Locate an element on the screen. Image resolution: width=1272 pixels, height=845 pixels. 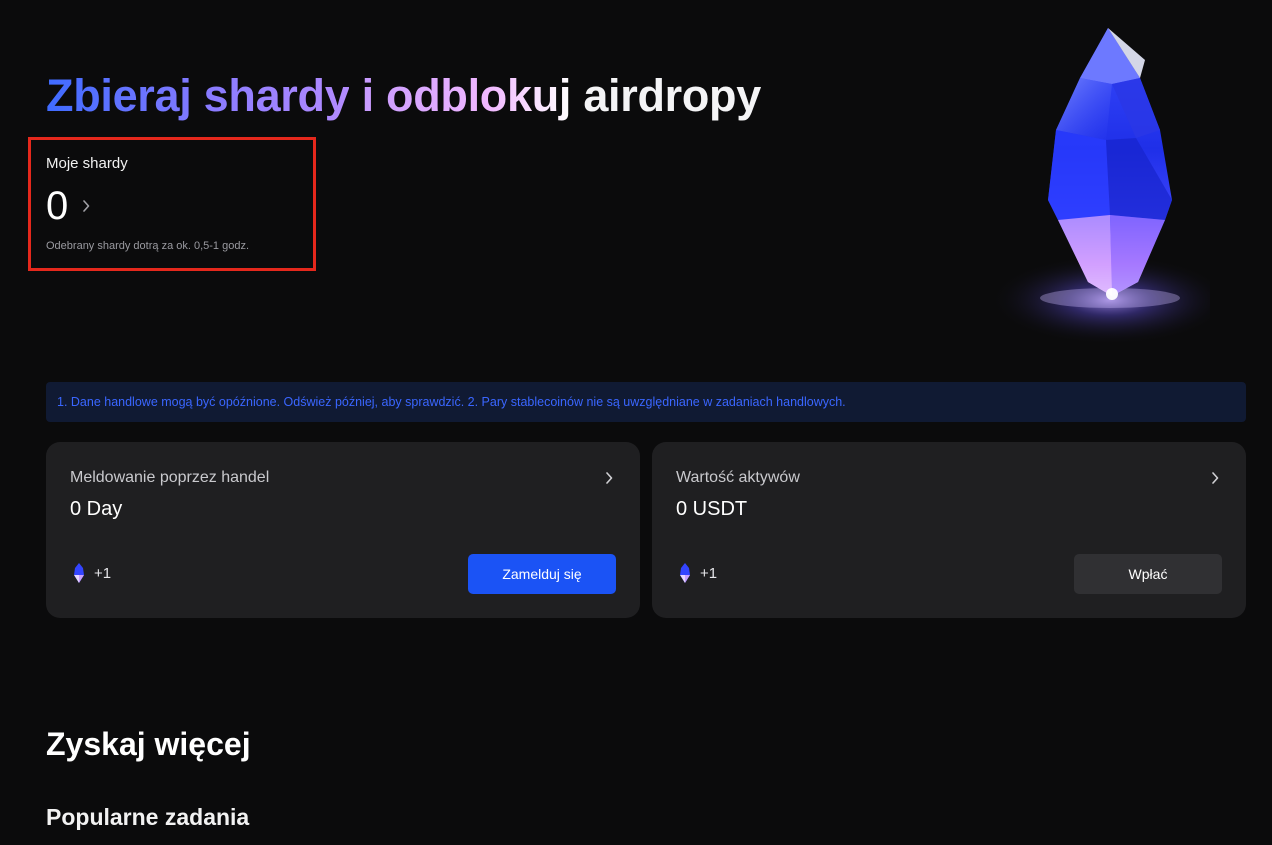
crystal-icon is located at coordinates (1110, 186).